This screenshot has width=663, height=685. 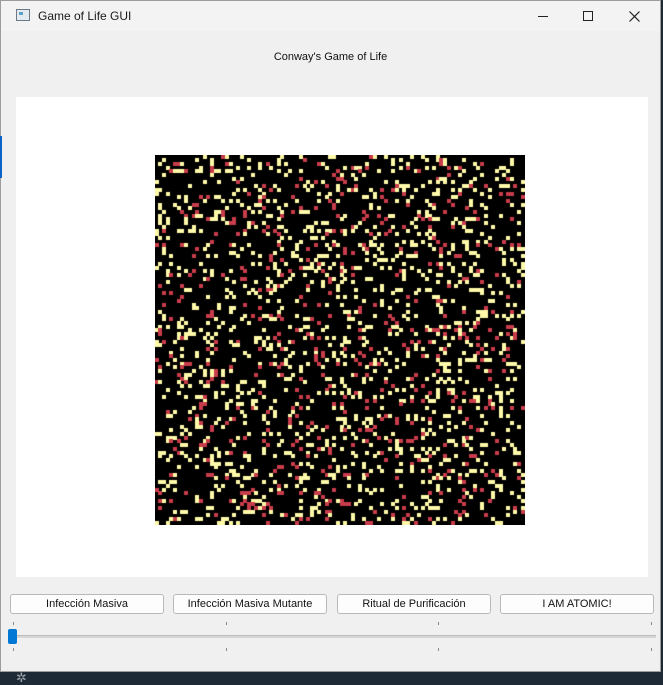 I want to click on app-window-icon, so click(x=23, y=15).